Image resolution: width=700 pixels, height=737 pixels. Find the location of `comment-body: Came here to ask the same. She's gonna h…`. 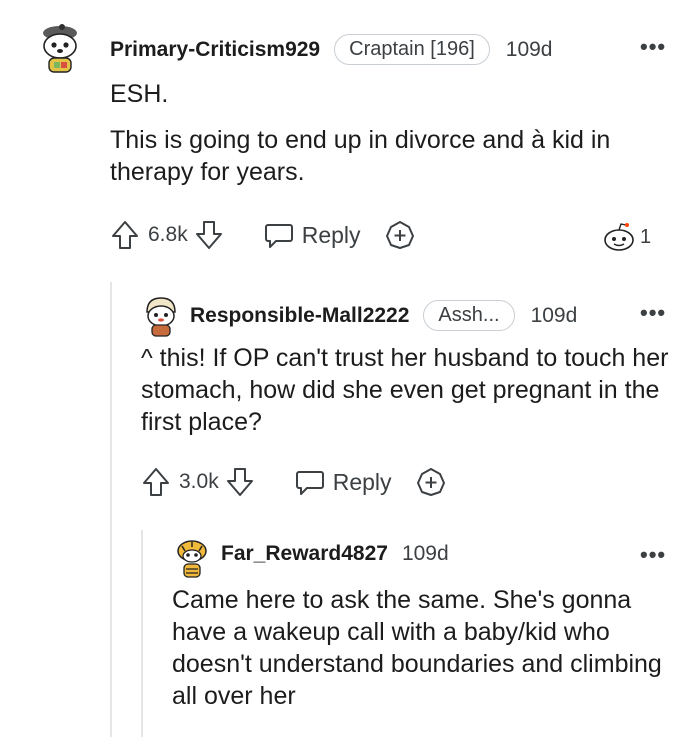

comment-body: Came here to ask the same. She's gonna h… is located at coordinates (424, 648).